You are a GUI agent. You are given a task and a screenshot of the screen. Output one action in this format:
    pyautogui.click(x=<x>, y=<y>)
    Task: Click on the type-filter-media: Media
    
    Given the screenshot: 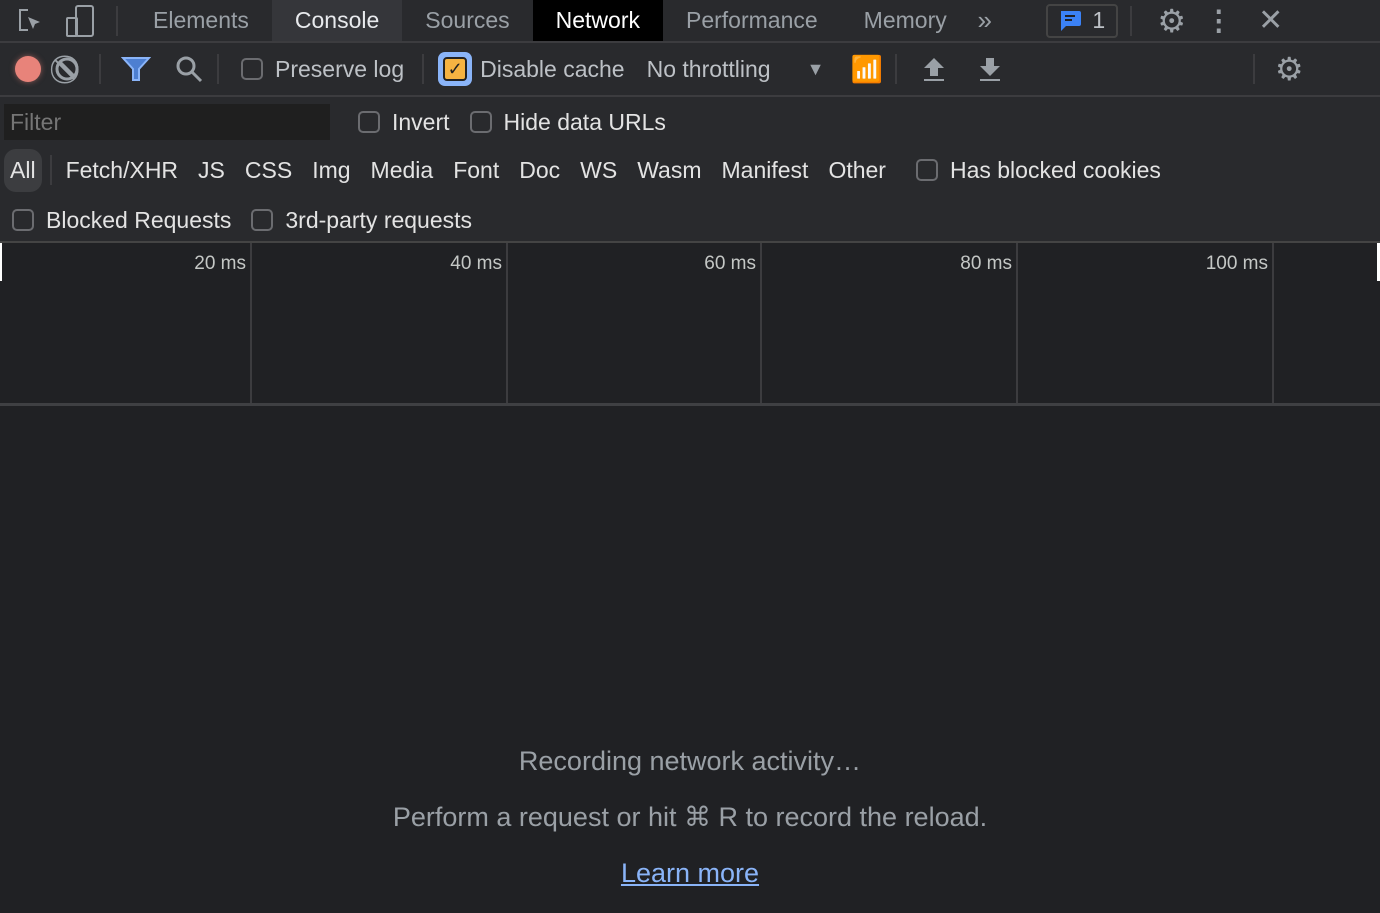 What is the action you would take?
    pyautogui.click(x=402, y=170)
    